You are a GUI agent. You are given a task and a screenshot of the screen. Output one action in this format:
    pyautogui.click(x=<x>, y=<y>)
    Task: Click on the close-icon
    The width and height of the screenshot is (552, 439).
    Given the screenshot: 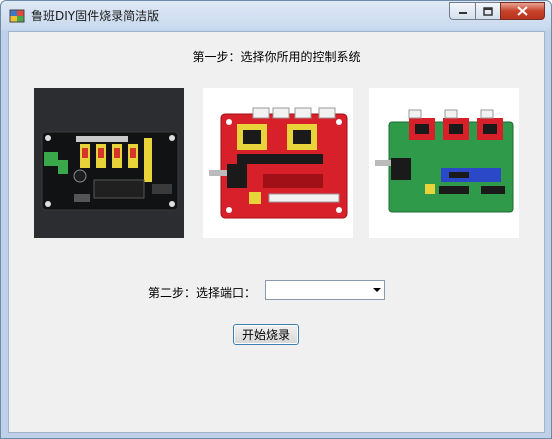 What is the action you would take?
    pyautogui.click(x=522, y=11)
    